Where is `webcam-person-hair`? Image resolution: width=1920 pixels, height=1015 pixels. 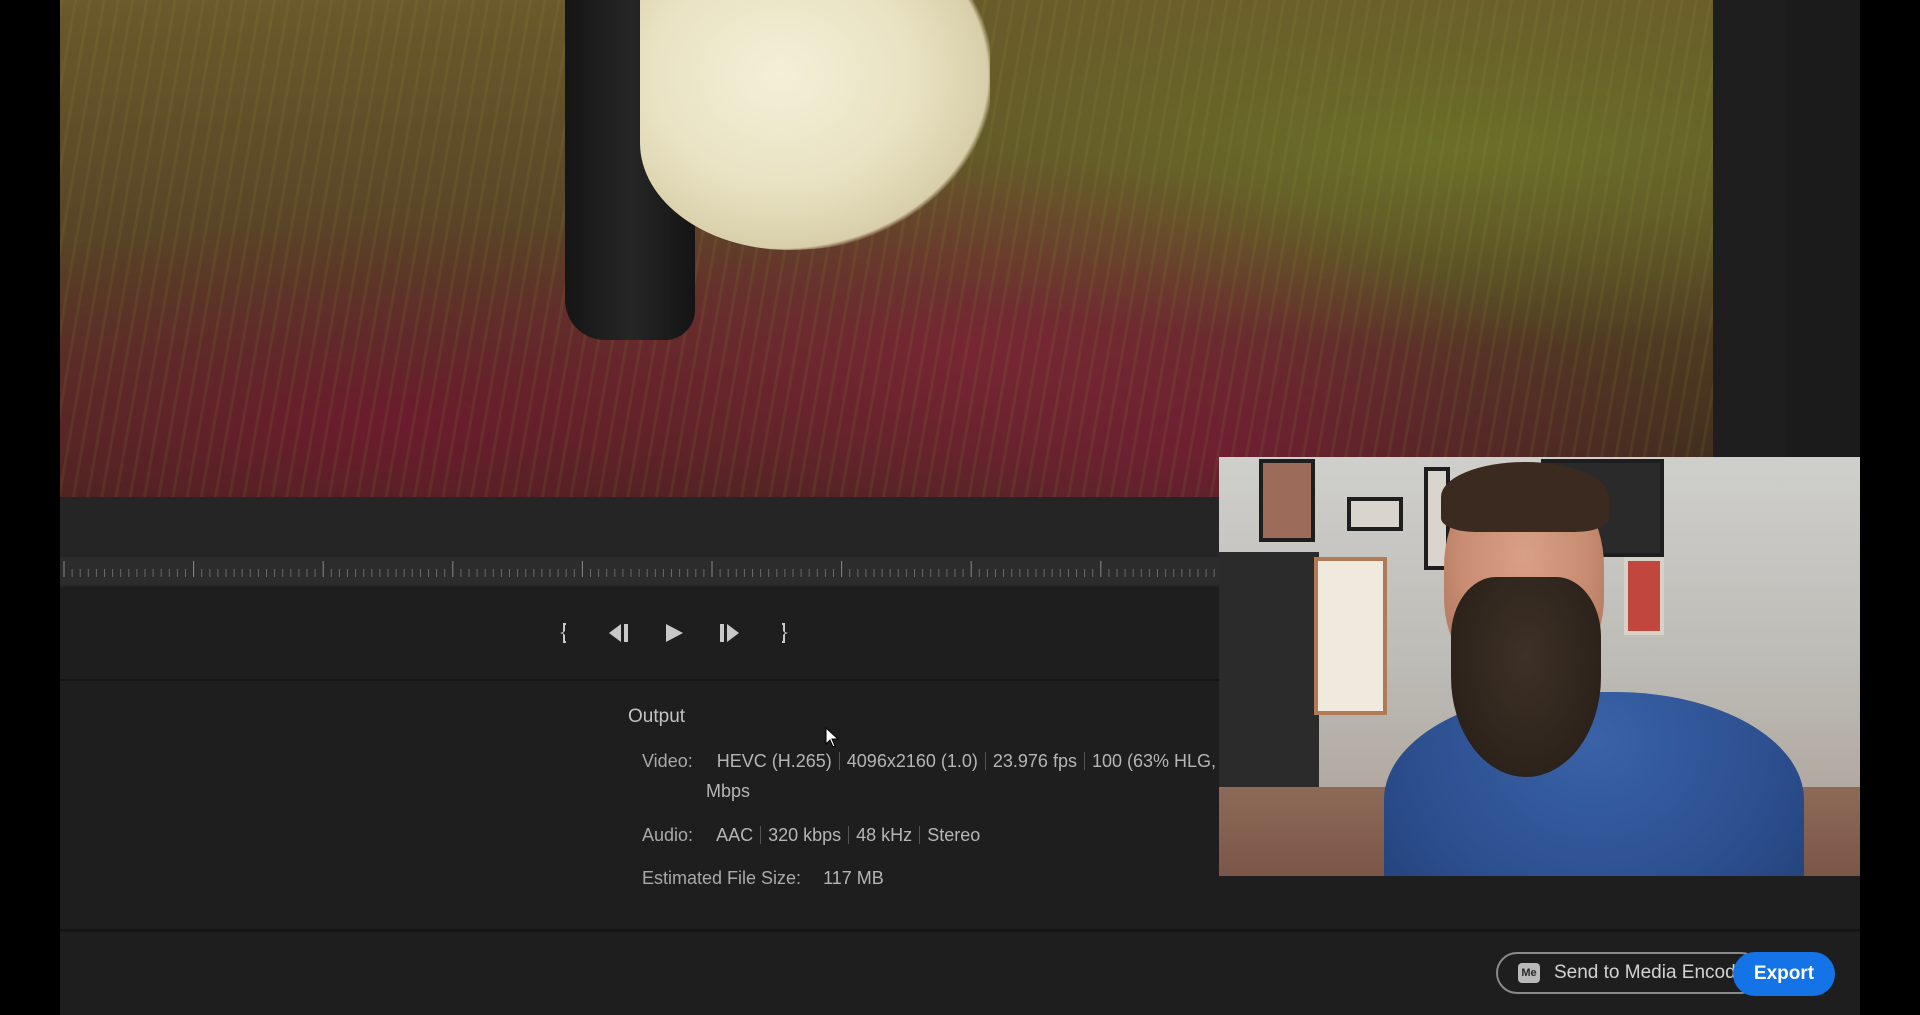
webcam-person-hair is located at coordinates (1525, 497).